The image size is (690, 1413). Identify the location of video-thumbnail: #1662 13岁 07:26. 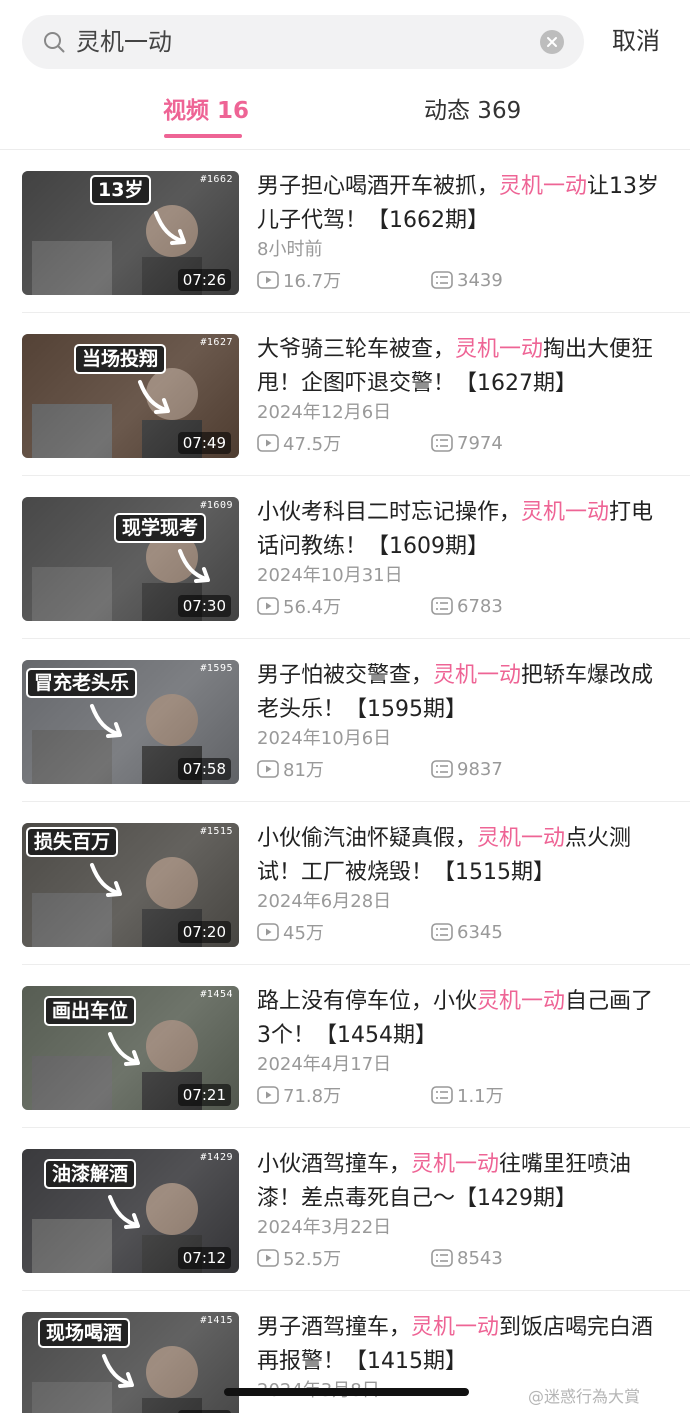
(130, 233).